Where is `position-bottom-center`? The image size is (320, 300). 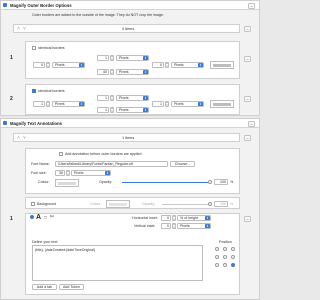
position-bottom-center is located at coordinates (225, 265).